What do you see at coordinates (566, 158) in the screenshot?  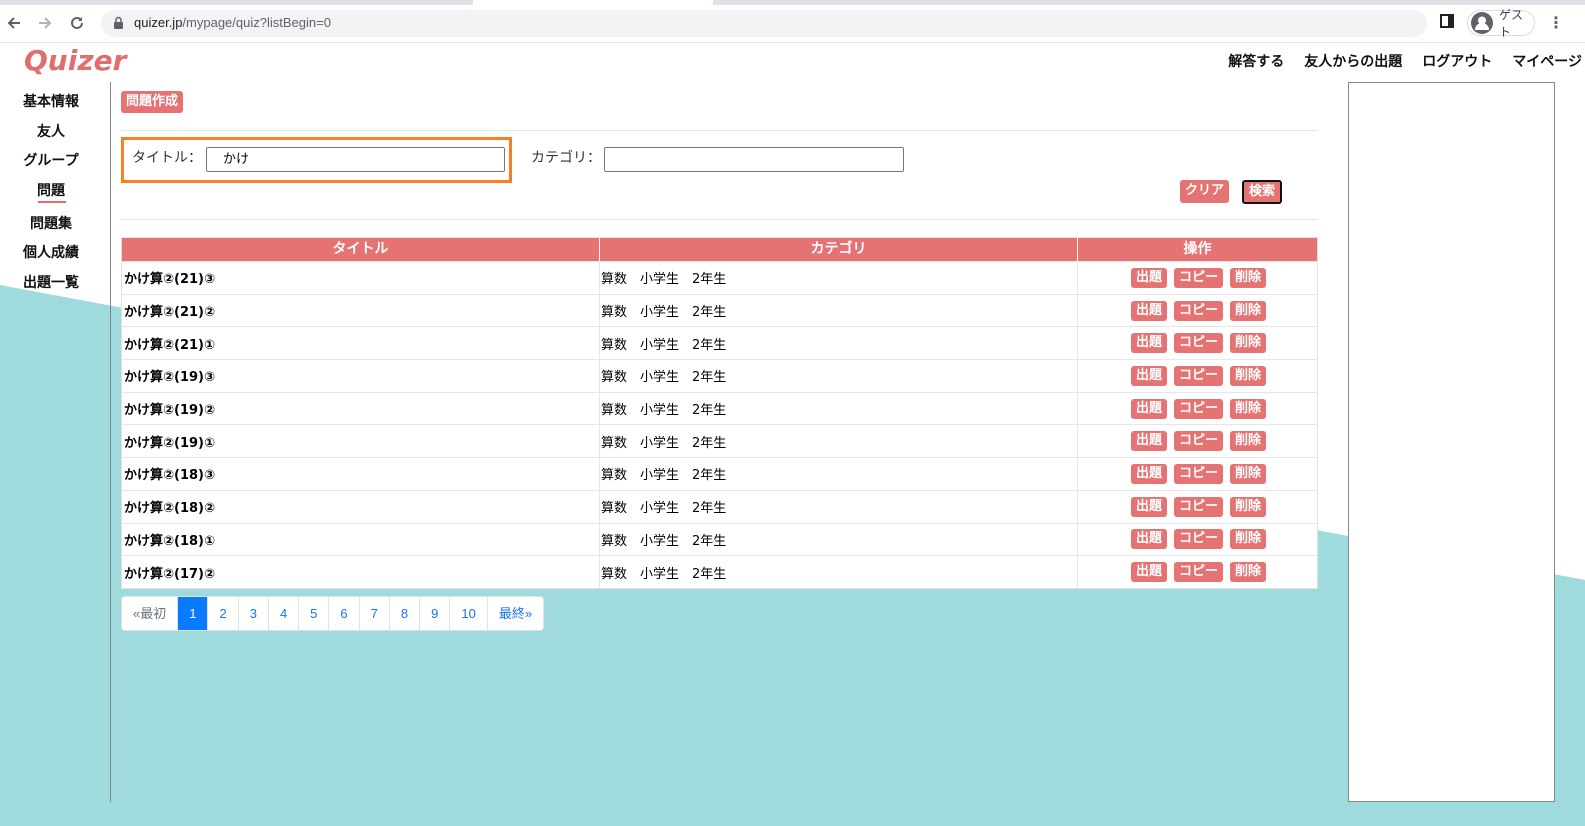 I see `category-search-label: カテゴリ：` at bounding box center [566, 158].